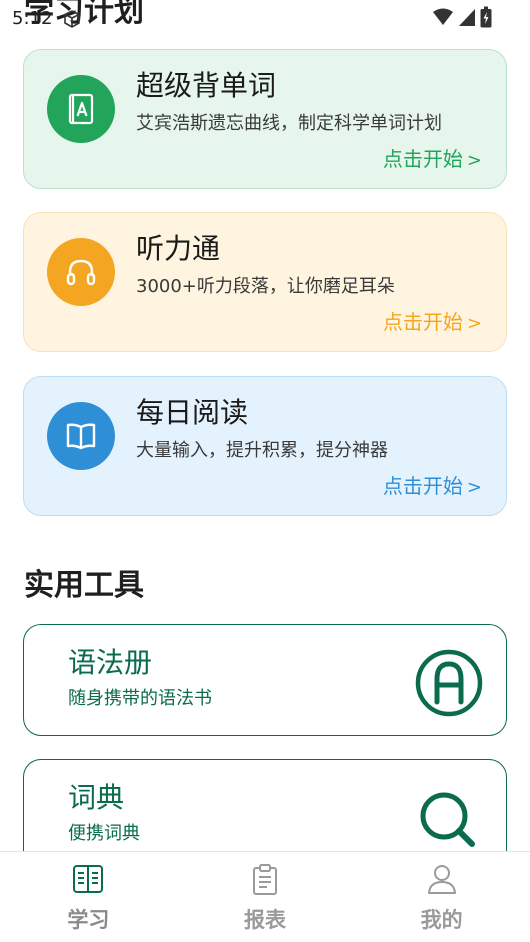  I want to click on vocab-book-icon, so click(81, 109).